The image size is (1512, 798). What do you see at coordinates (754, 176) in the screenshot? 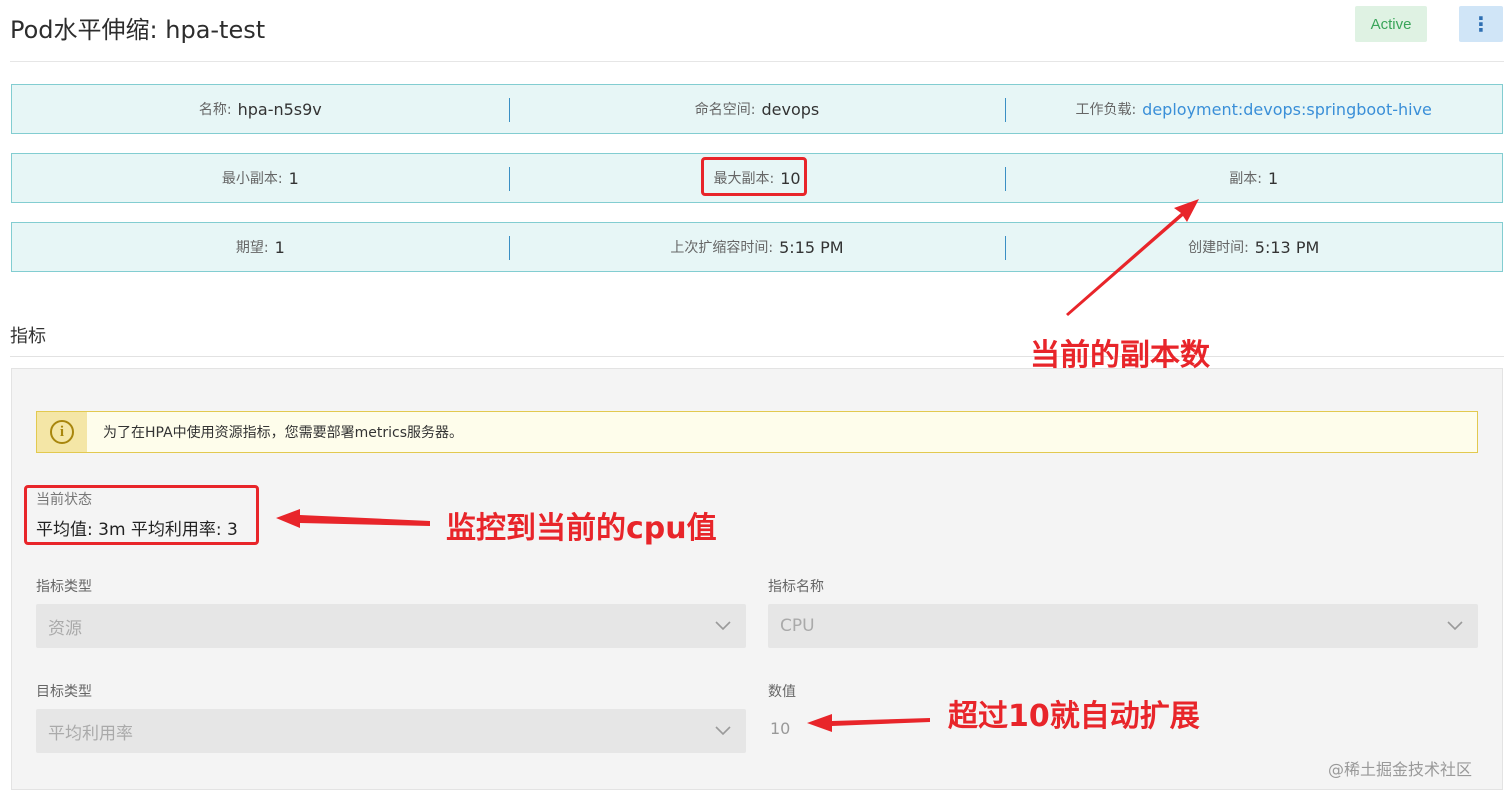
I see `max-replicas-highlight` at bounding box center [754, 176].